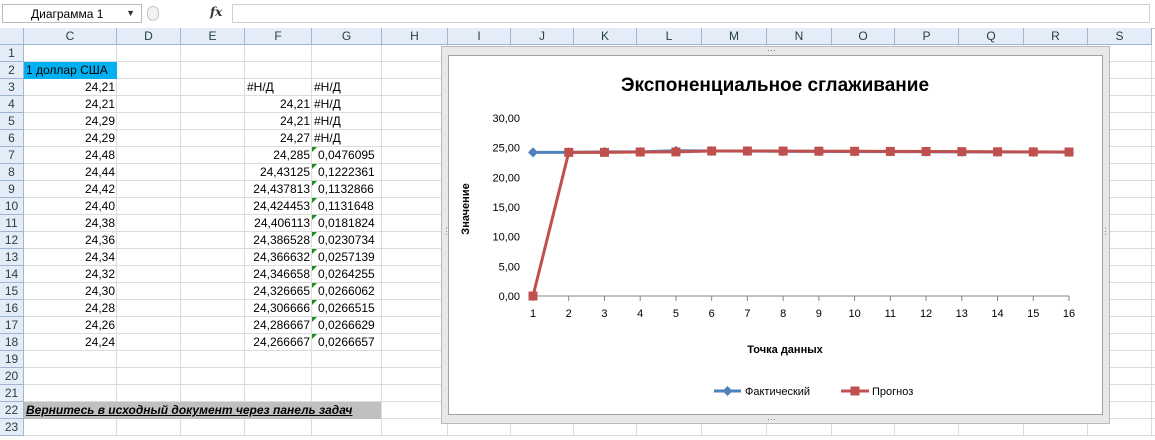 This screenshot has height=440, width=1155. Describe the element at coordinates (863, 36) in the screenshot. I see `column-header-o: O` at that location.